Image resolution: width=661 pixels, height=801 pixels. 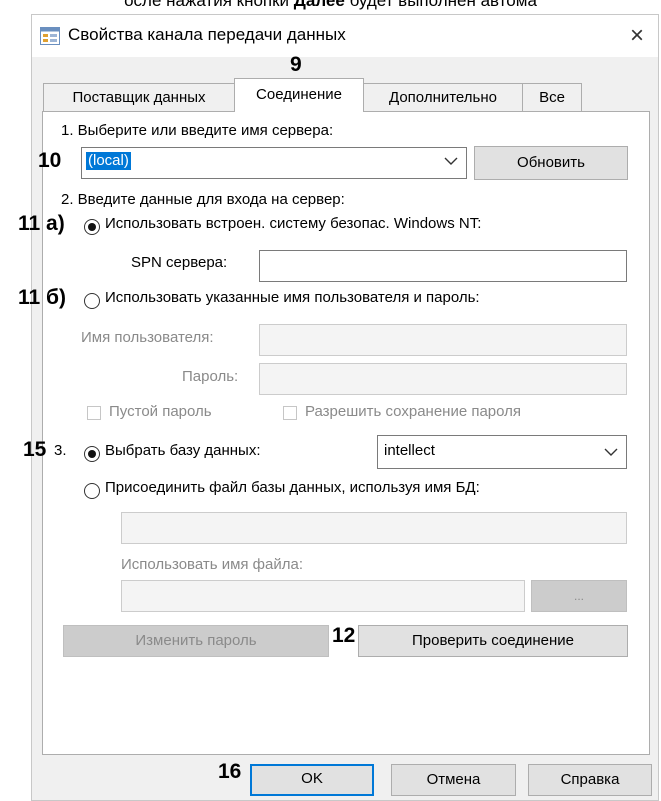 I want to click on filename-label: Использовать имя файла:, so click(x=212, y=564).